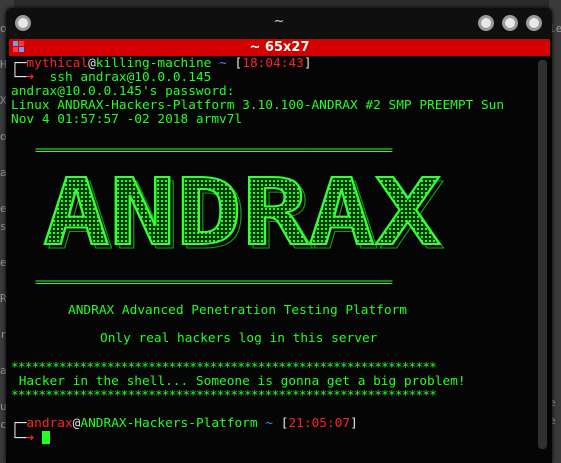  Describe the element at coordinates (510, 23) in the screenshot. I see `maximize-button` at that location.